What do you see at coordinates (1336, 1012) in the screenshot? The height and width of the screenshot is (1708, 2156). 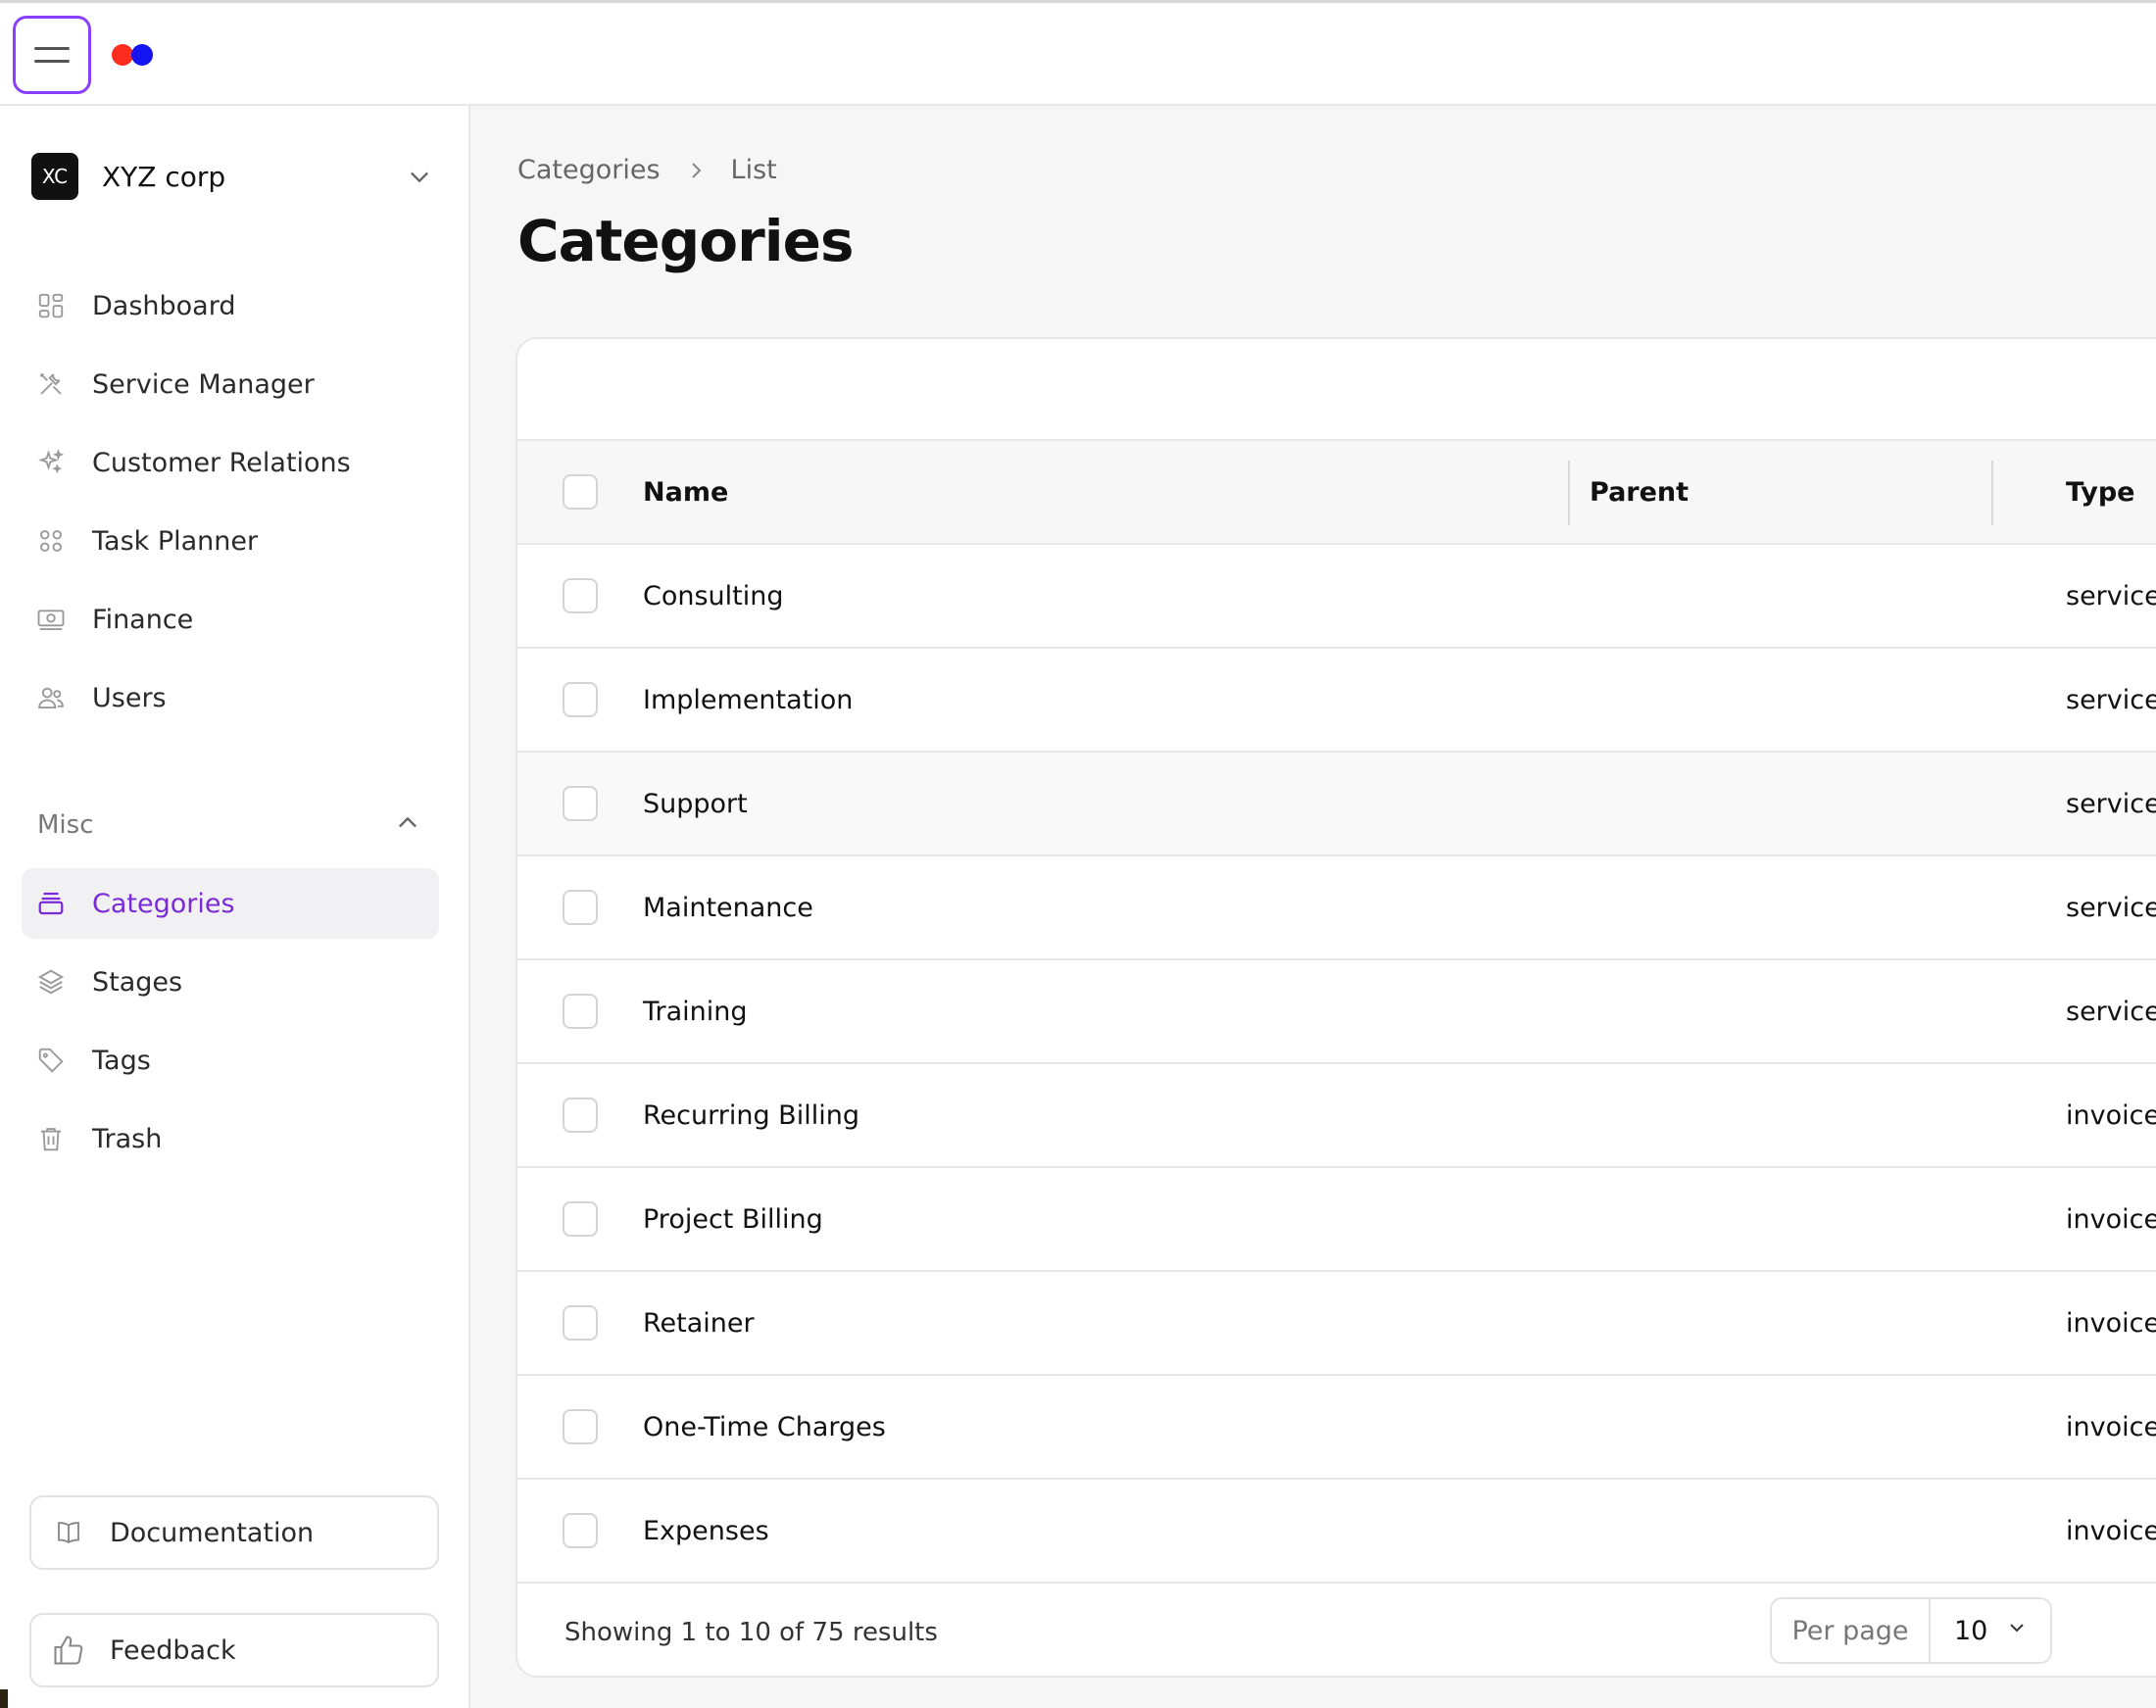 I see `table-row: Training services` at bounding box center [1336, 1012].